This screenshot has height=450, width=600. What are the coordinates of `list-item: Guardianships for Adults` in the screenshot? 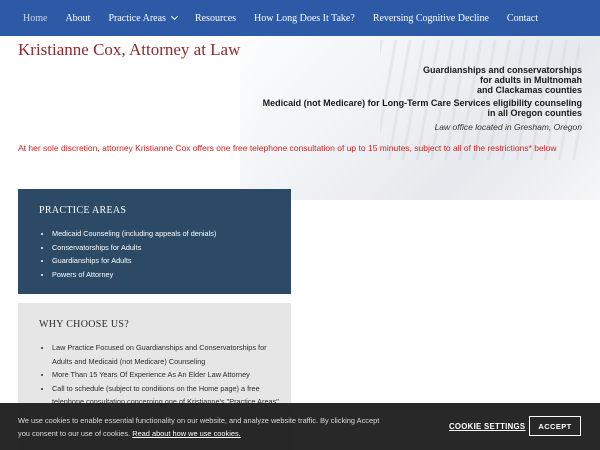 It's located at (134, 261).